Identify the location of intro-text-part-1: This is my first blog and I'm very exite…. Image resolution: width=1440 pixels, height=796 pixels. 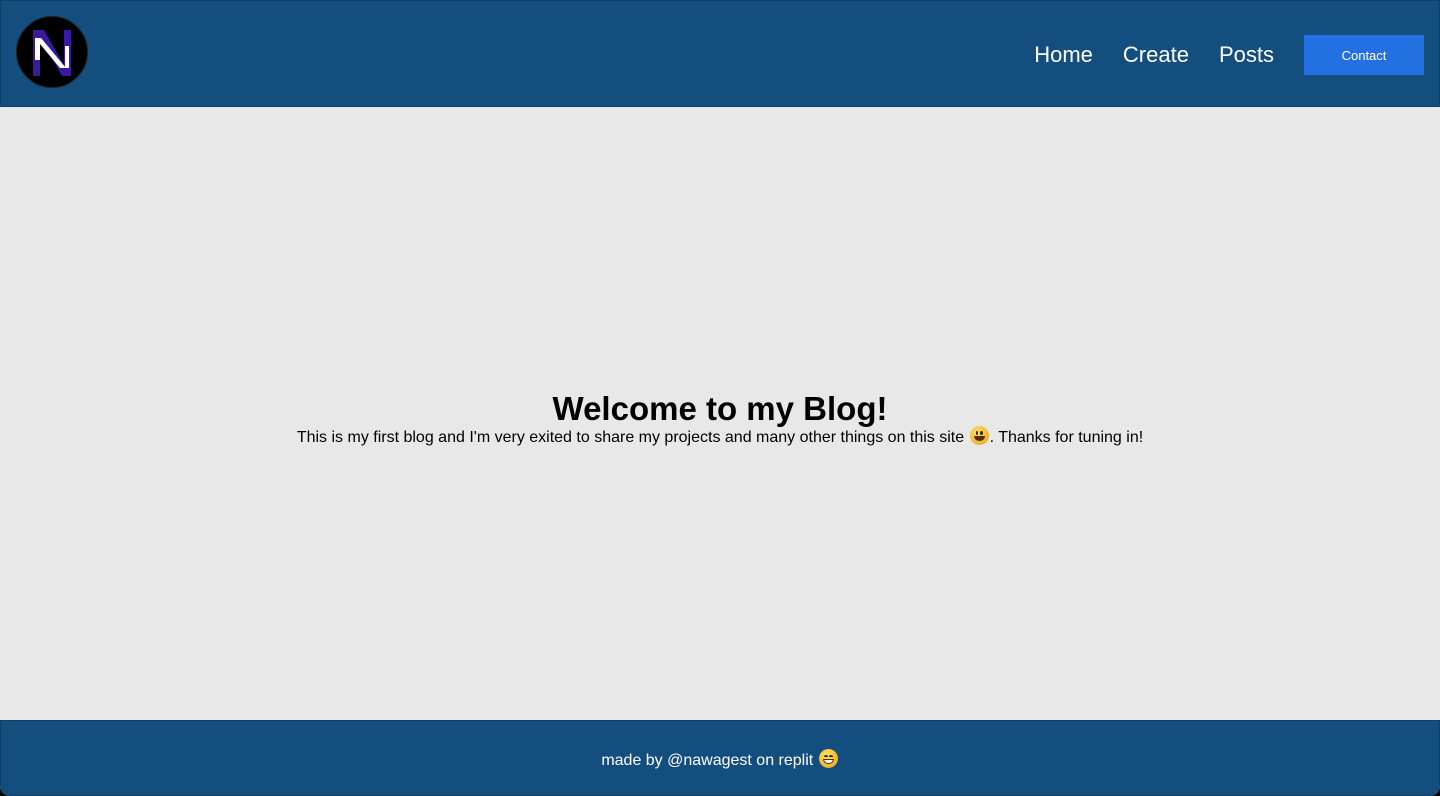
(632, 437).